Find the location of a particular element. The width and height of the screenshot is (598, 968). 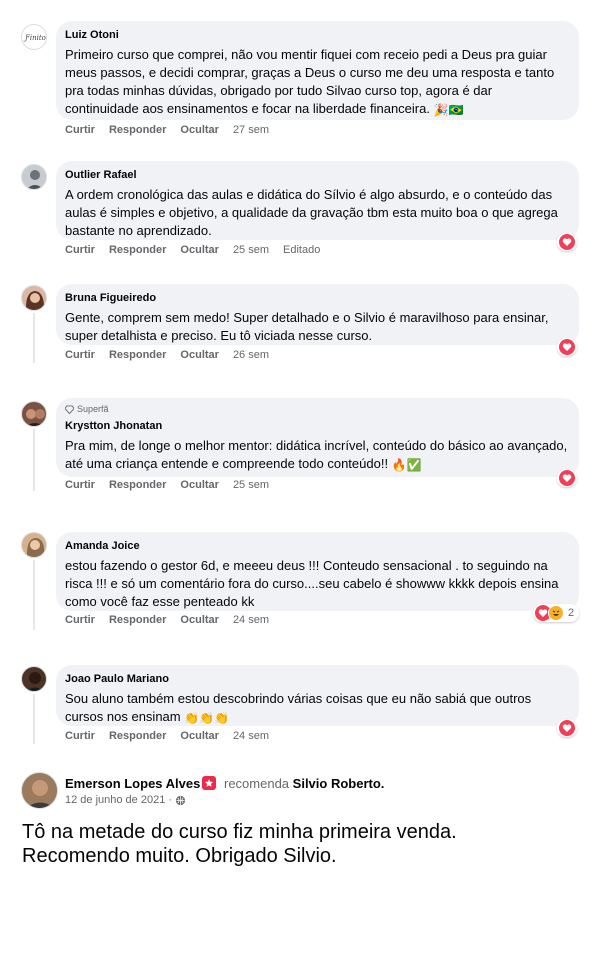

post-timestamp: 12 de junho de 2021 · is located at coordinates (118, 800).